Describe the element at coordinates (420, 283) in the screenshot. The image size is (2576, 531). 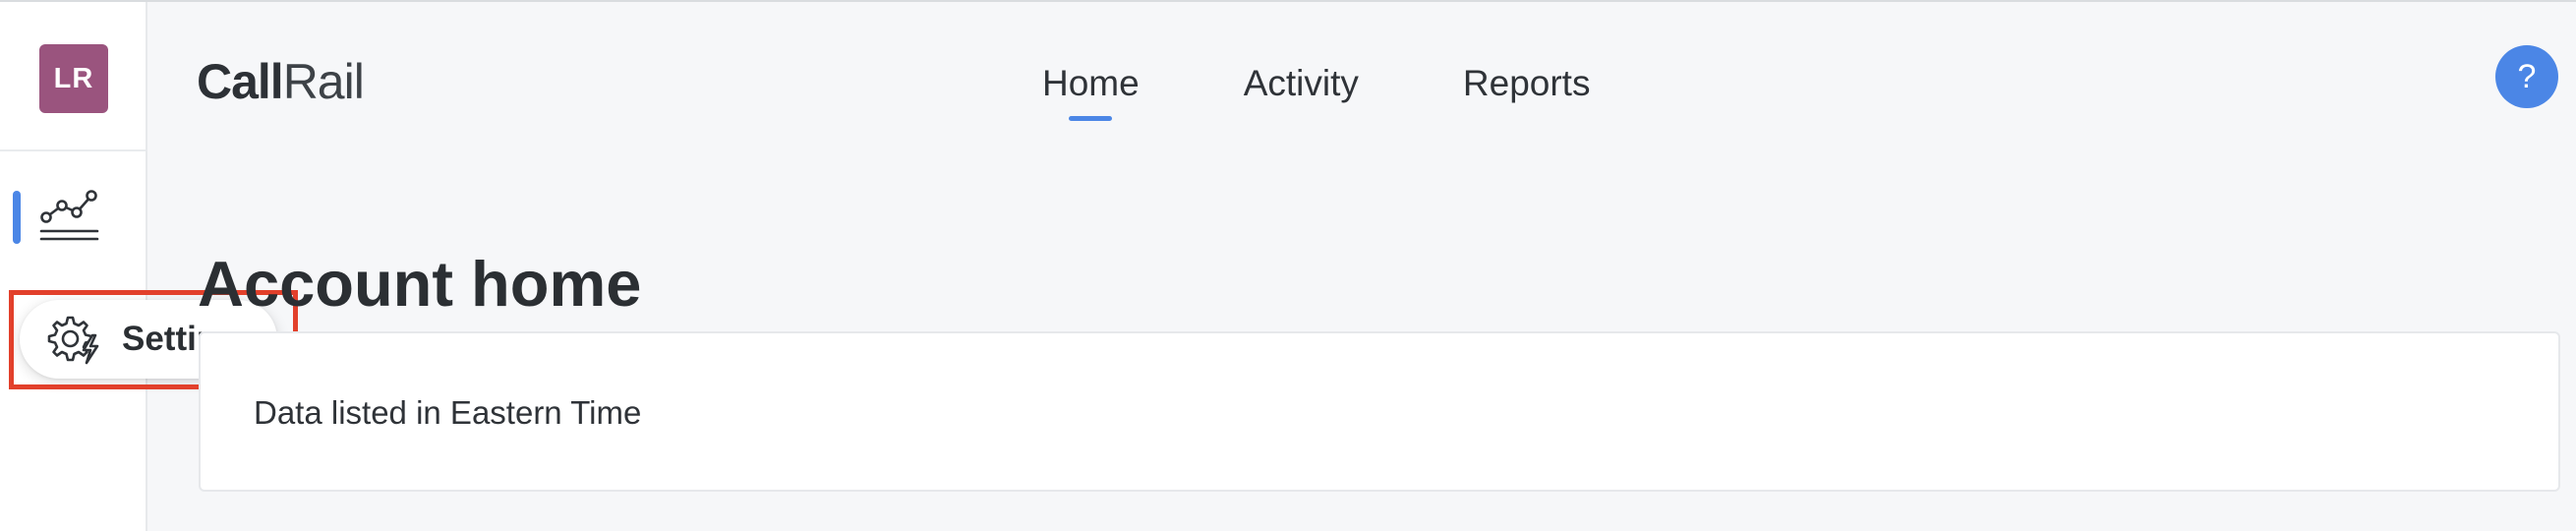
I see `page-title: Account home` at that location.